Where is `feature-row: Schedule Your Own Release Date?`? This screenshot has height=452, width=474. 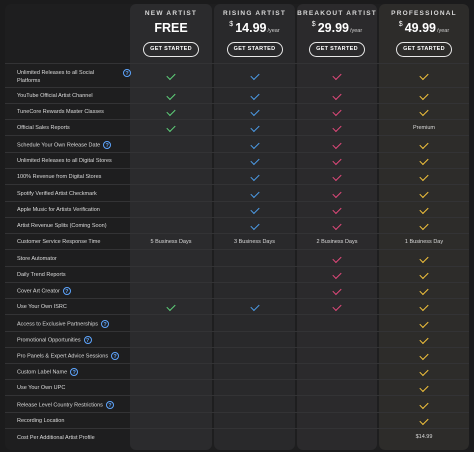
feature-row: Schedule Your Own Release Date? is located at coordinates (237, 144).